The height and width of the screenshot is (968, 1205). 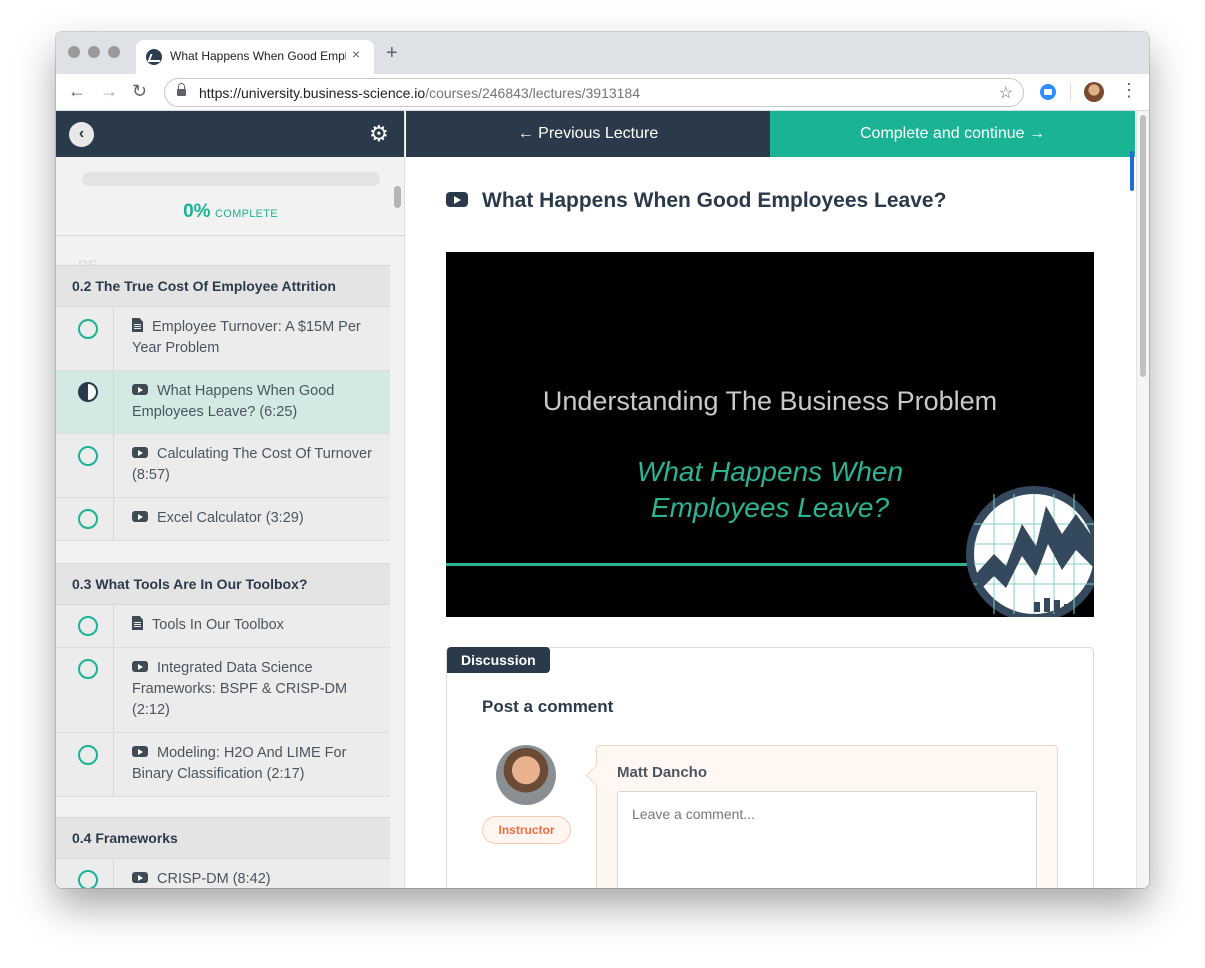 What do you see at coordinates (139, 91) in the screenshot?
I see `reload-icon: ↻` at bounding box center [139, 91].